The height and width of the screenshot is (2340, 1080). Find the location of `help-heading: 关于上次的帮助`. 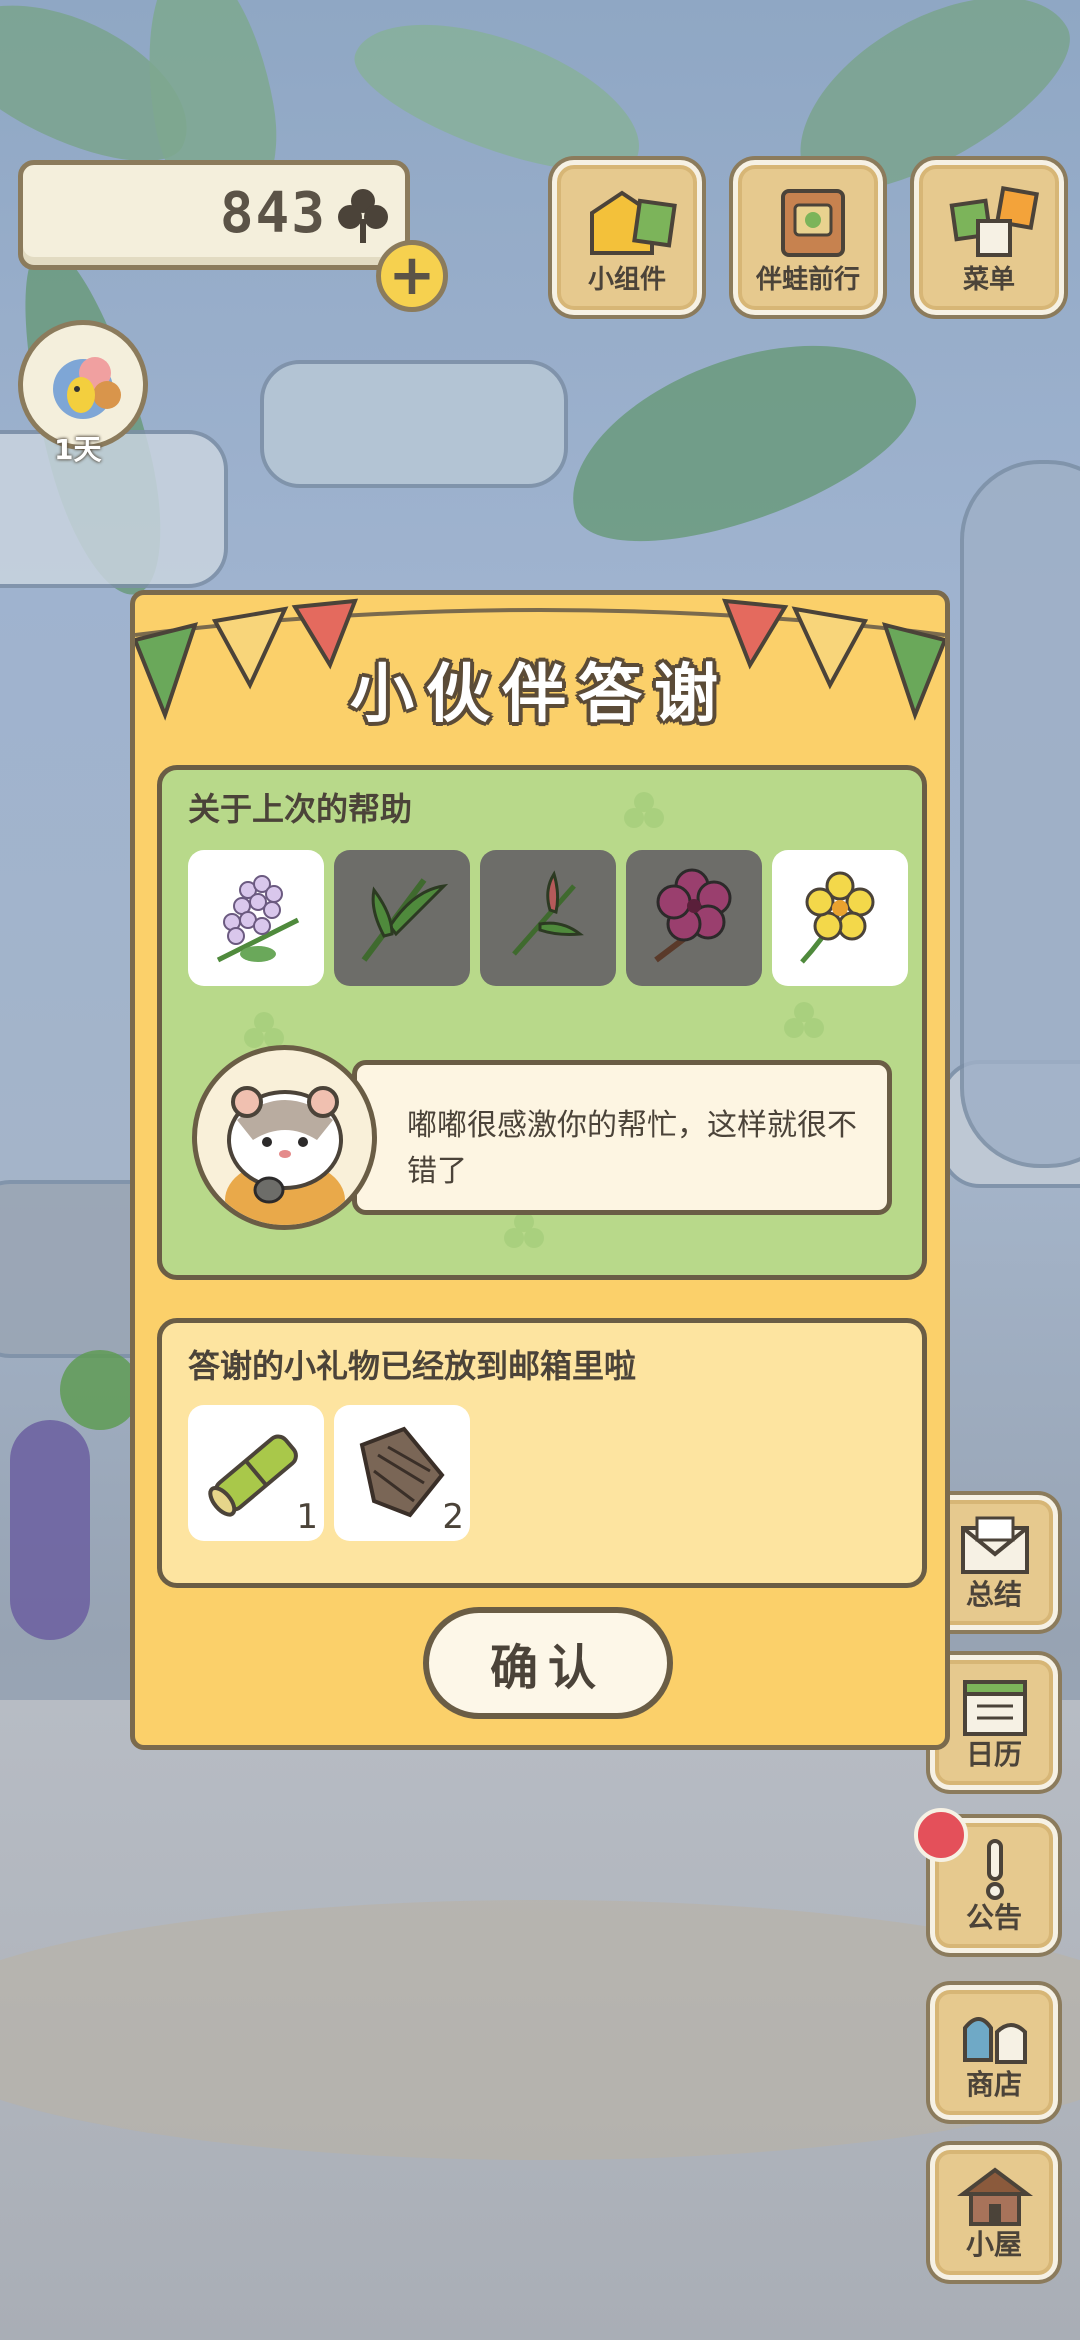

help-heading: 关于上次的帮助 is located at coordinates (300, 809).